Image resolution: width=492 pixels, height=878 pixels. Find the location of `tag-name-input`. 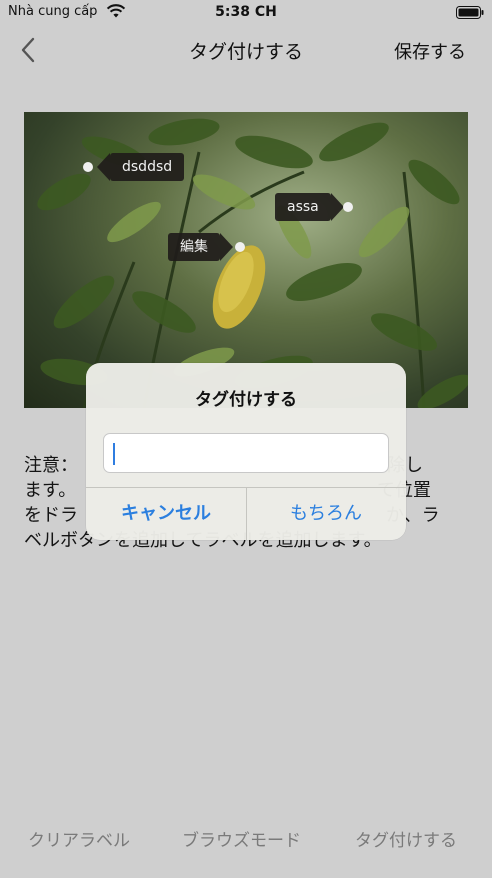

tag-name-input is located at coordinates (246, 453).